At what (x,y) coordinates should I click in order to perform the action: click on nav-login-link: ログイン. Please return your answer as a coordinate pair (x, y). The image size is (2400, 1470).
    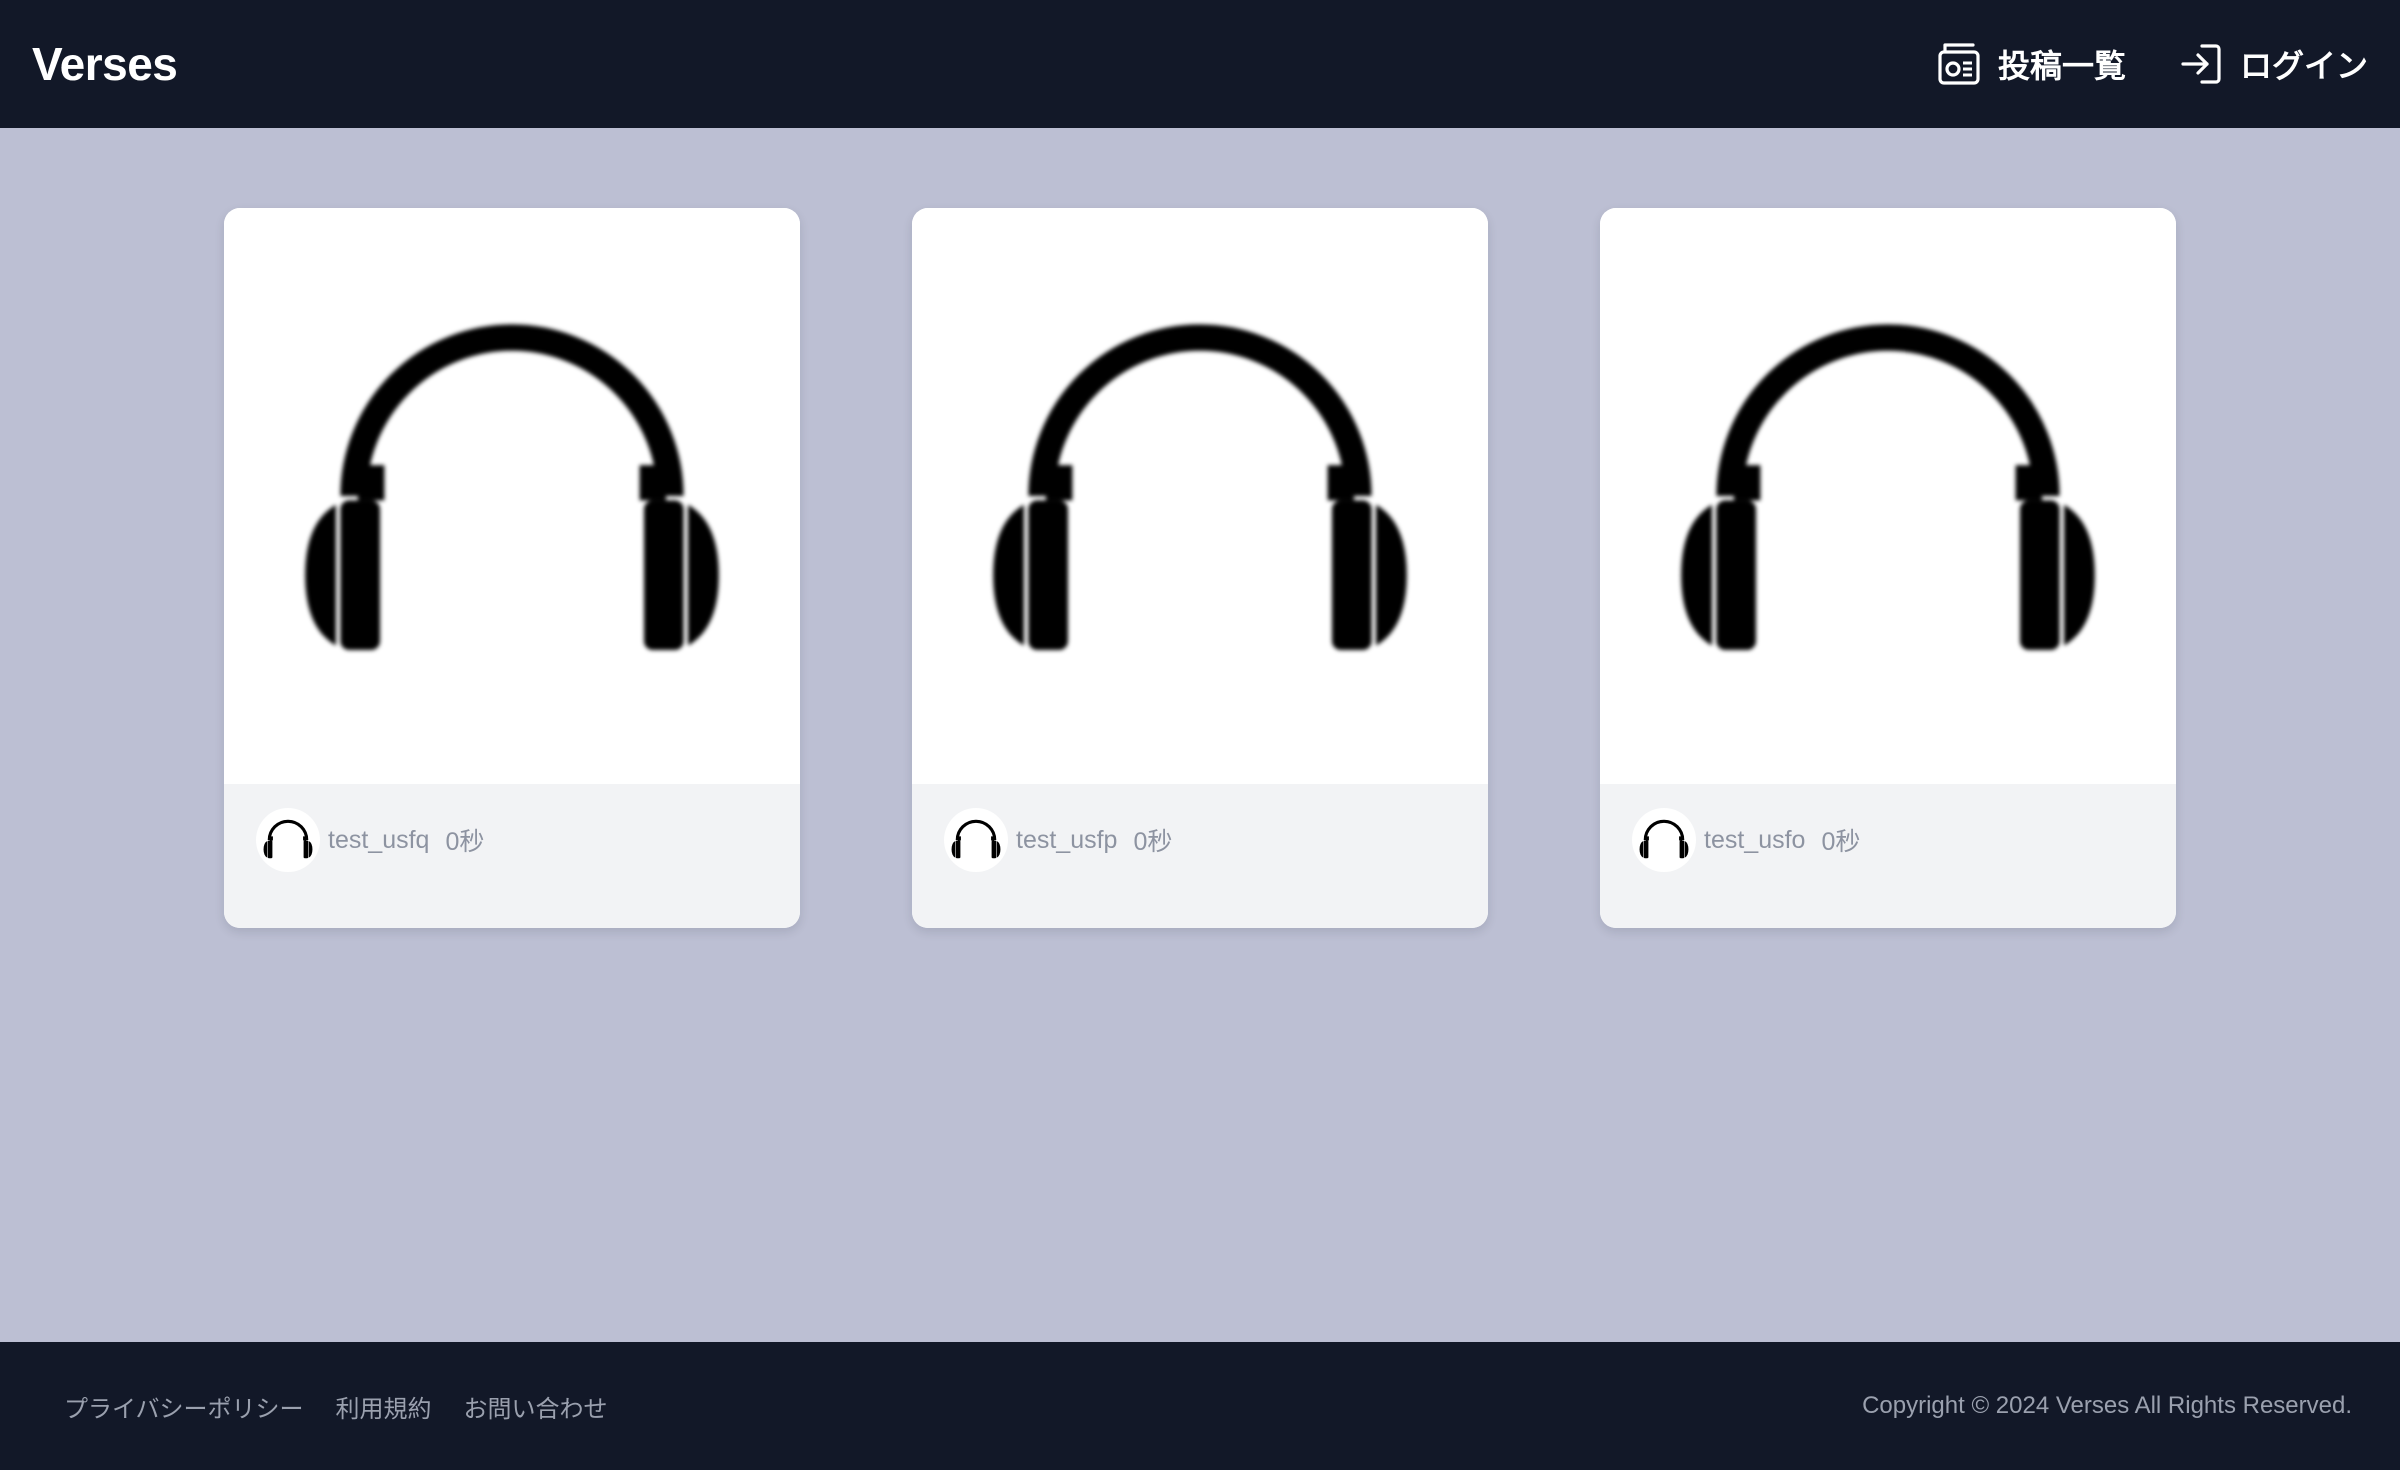
    Looking at the image, I should click on (2273, 64).